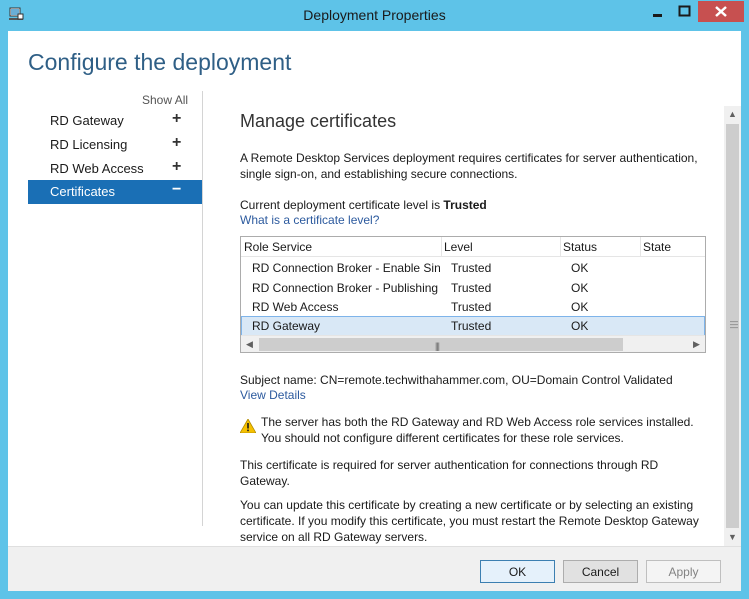 The image size is (749, 599). Describe the element at coordinates (683, 571) in the screenshot. I see `apply-button: Apply` at that location.